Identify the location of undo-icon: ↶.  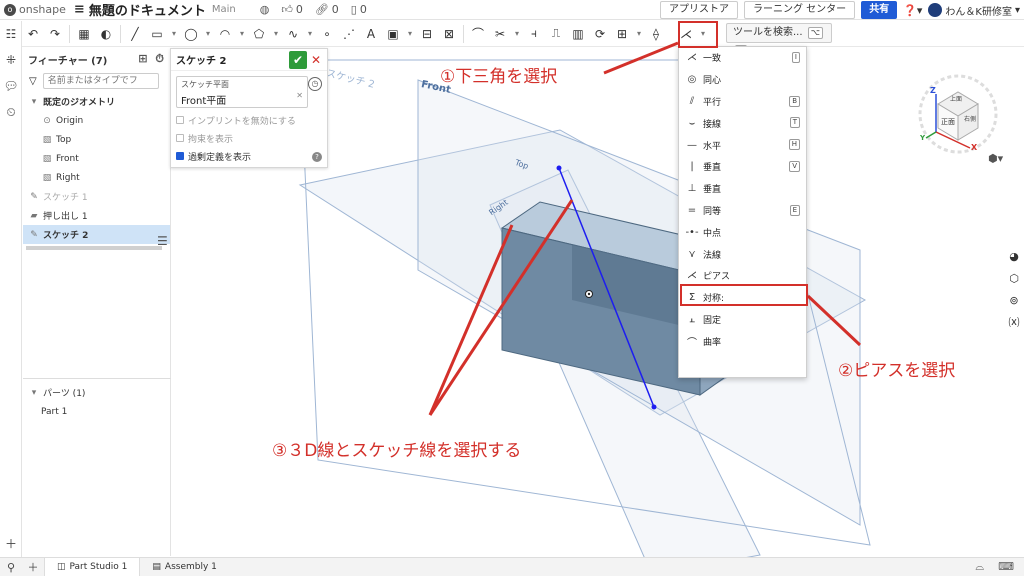
(33, 34).